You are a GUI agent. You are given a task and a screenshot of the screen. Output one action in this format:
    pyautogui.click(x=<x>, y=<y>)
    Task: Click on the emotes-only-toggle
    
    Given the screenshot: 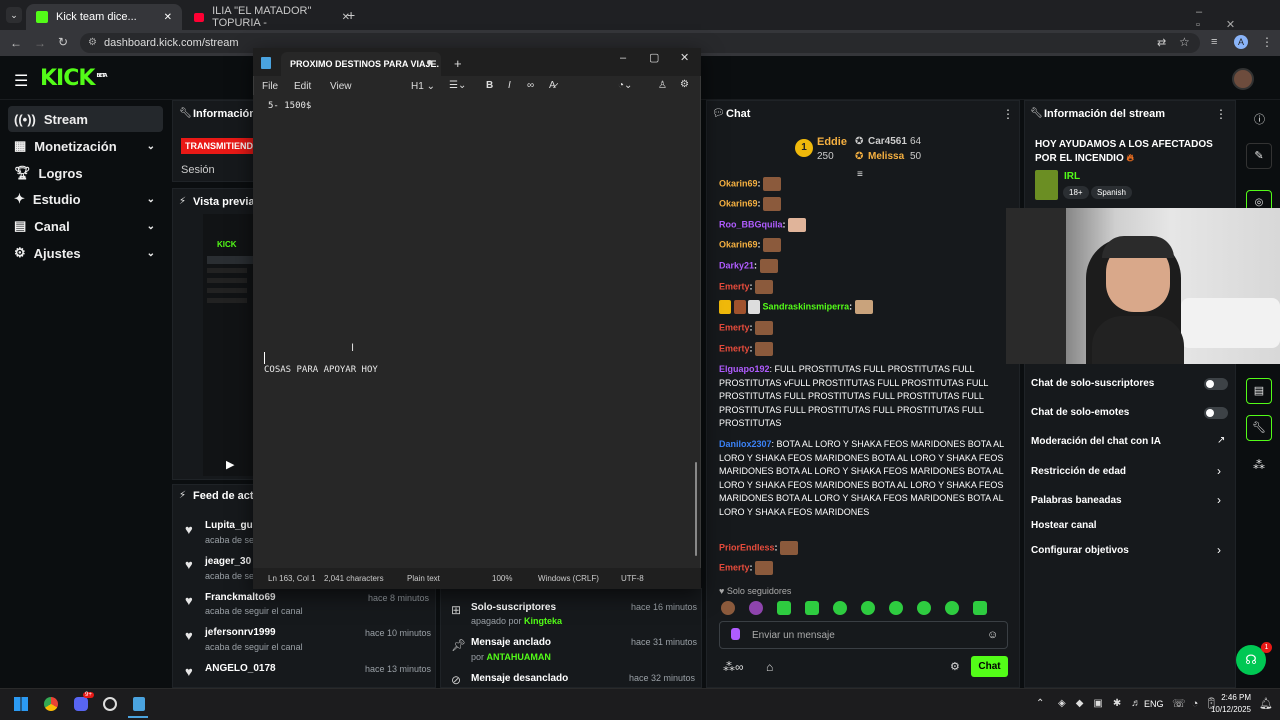 What is the action you would take?
    pyautogui.click(x=1216, y=413)
    